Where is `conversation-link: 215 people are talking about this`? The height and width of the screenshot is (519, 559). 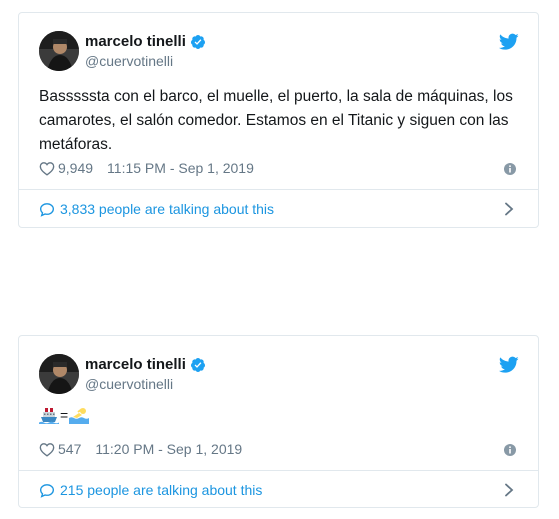
conversation-link: 215 people are talking about this is located at coordinates (278, 490).